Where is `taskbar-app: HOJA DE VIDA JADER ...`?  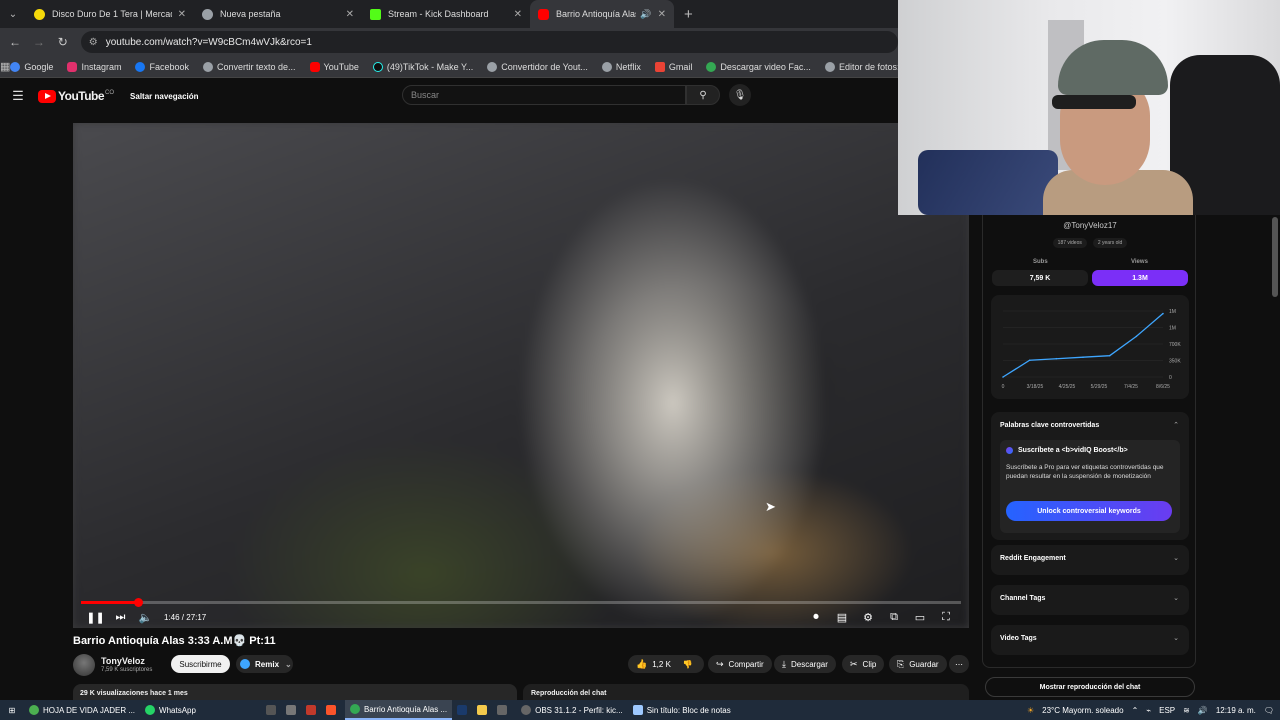
taskbar-app: HOJA DE VIDA JADER ... is located at coordinates (82, 710).